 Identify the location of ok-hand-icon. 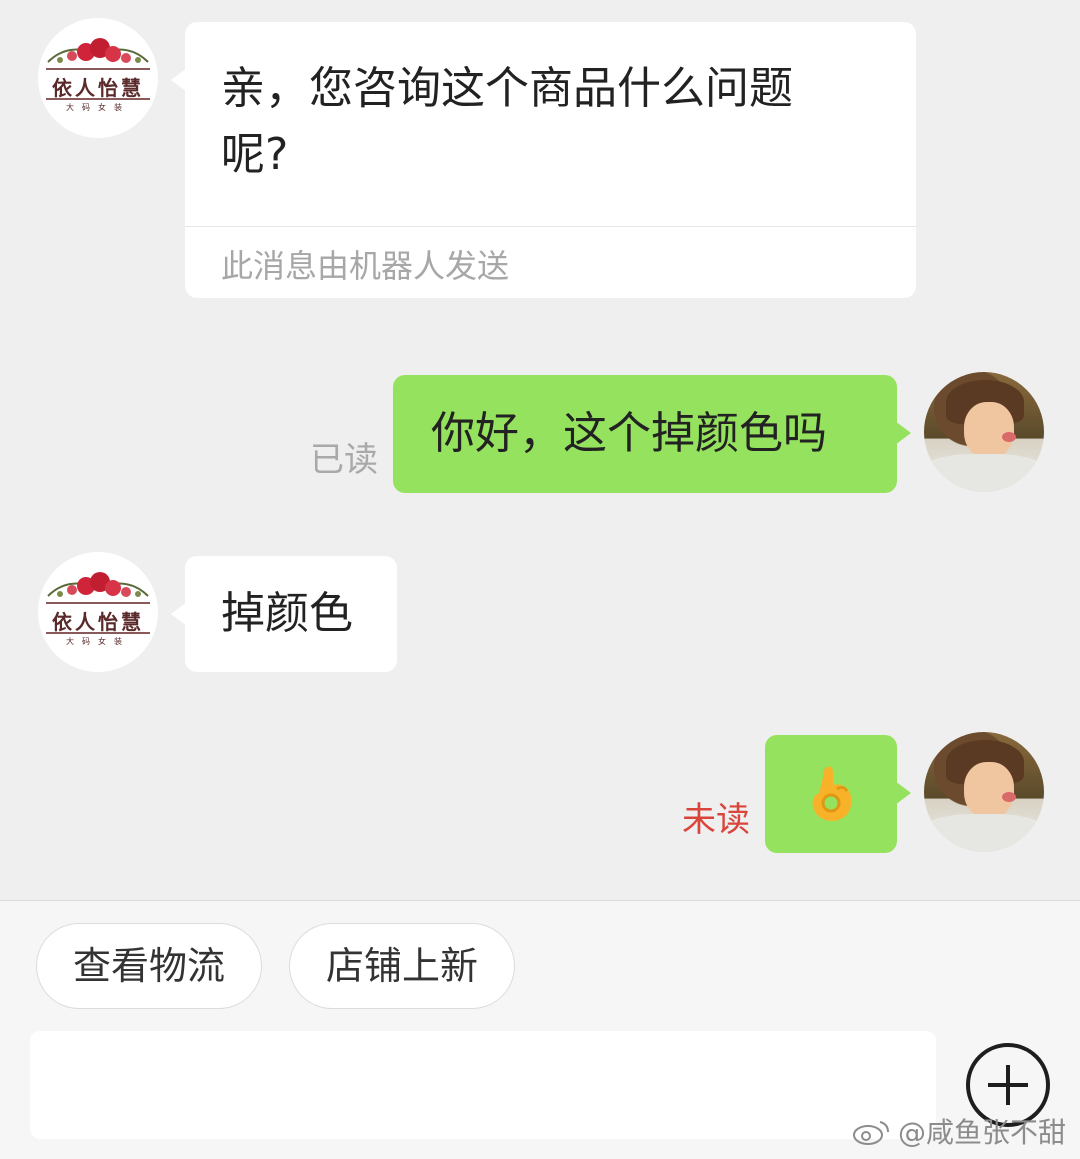
(832, 793).